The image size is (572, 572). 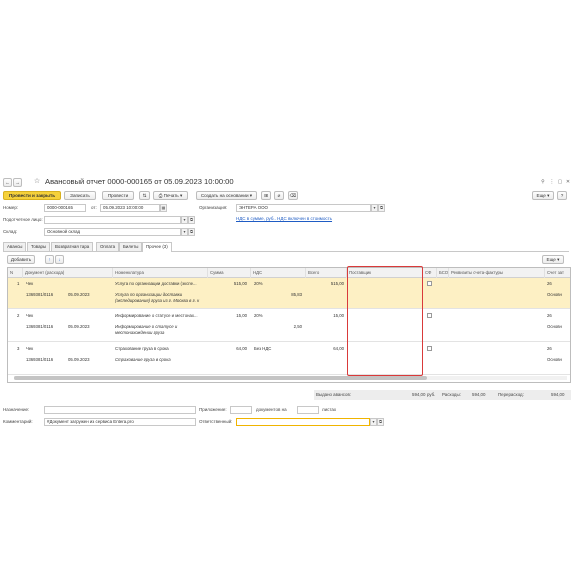 What do you see at coordinates (184, 220) in the screenshot?
I see `person-dropdown-icon: ▾` at bounding box center [184, 220].